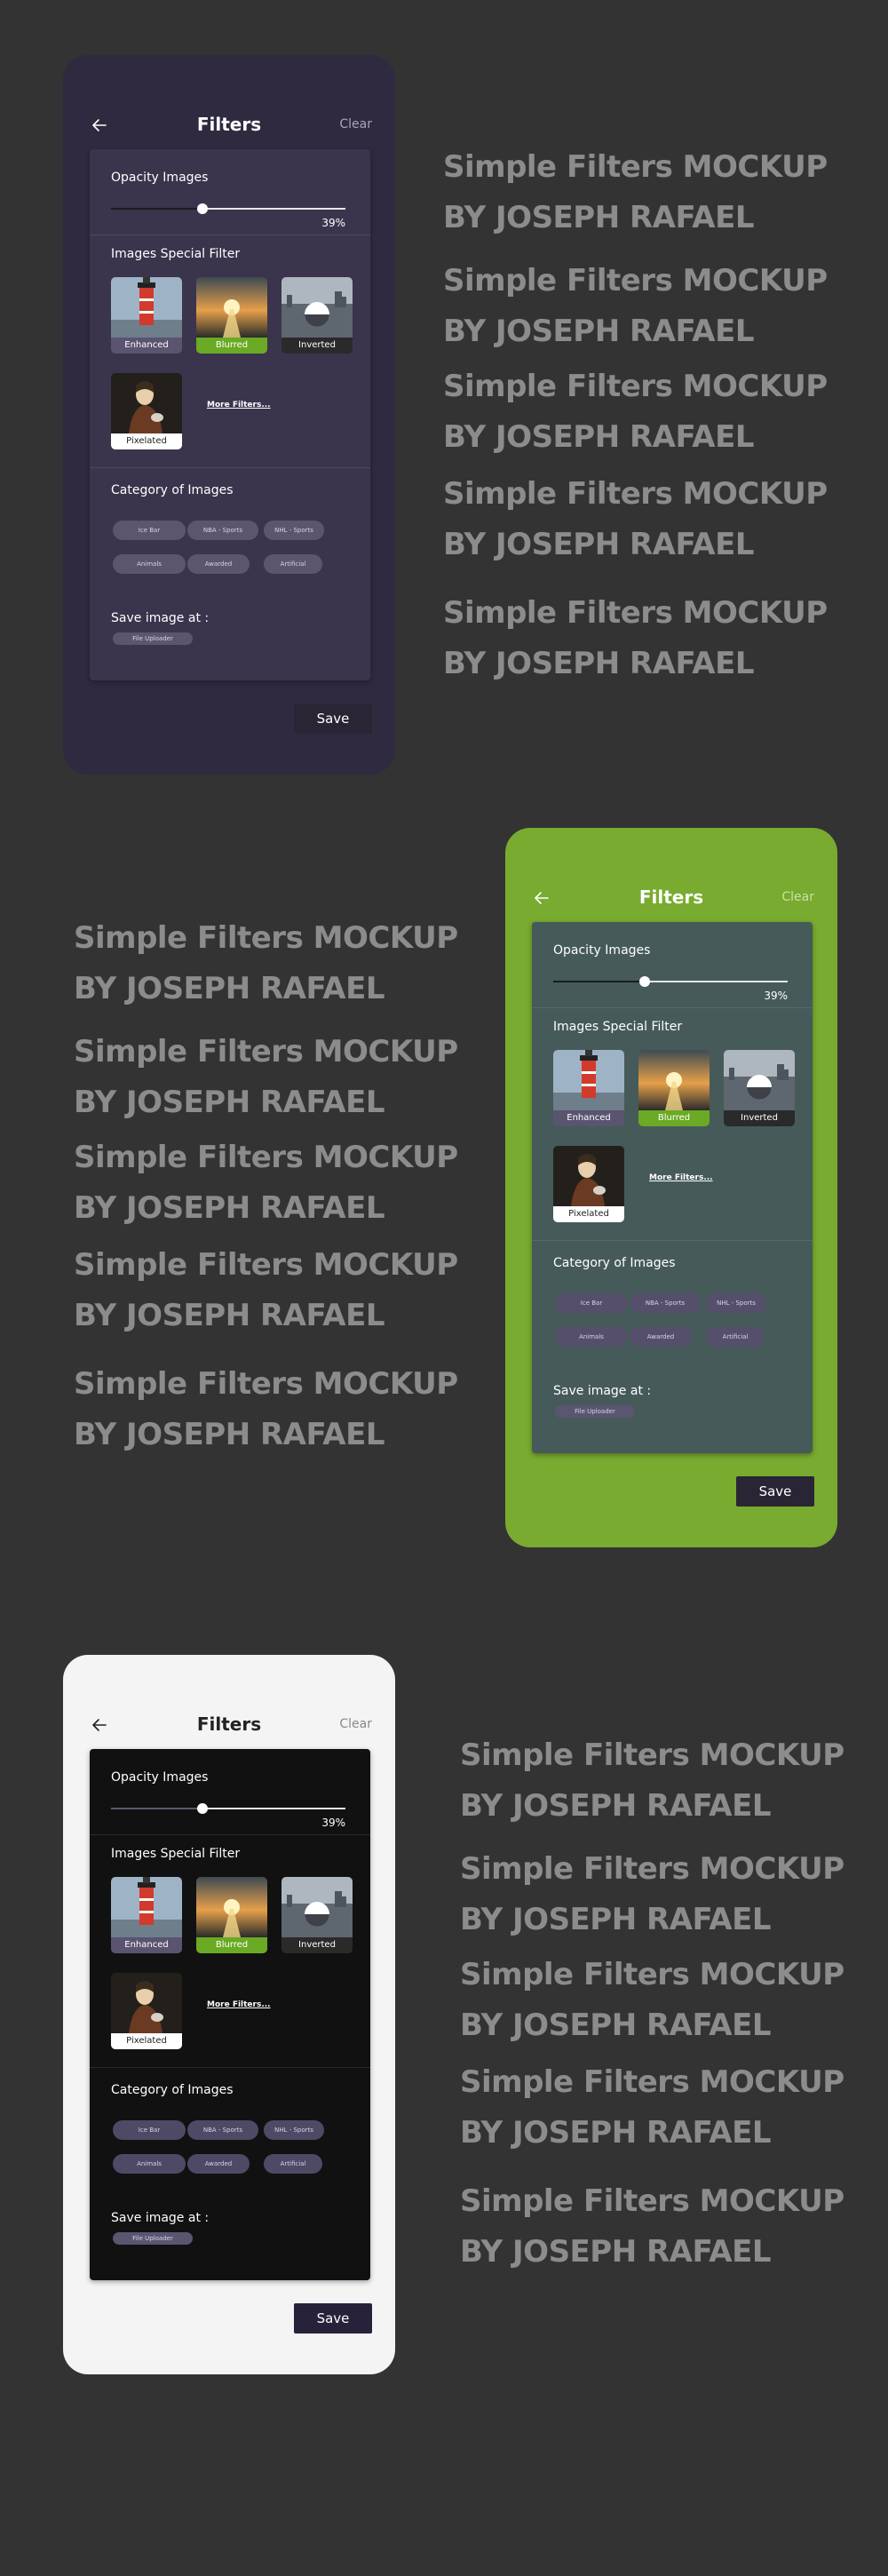 This screenshot has height=2576, width=888. I want to click on save-at-title: Save image at :, so click(602, 1391).